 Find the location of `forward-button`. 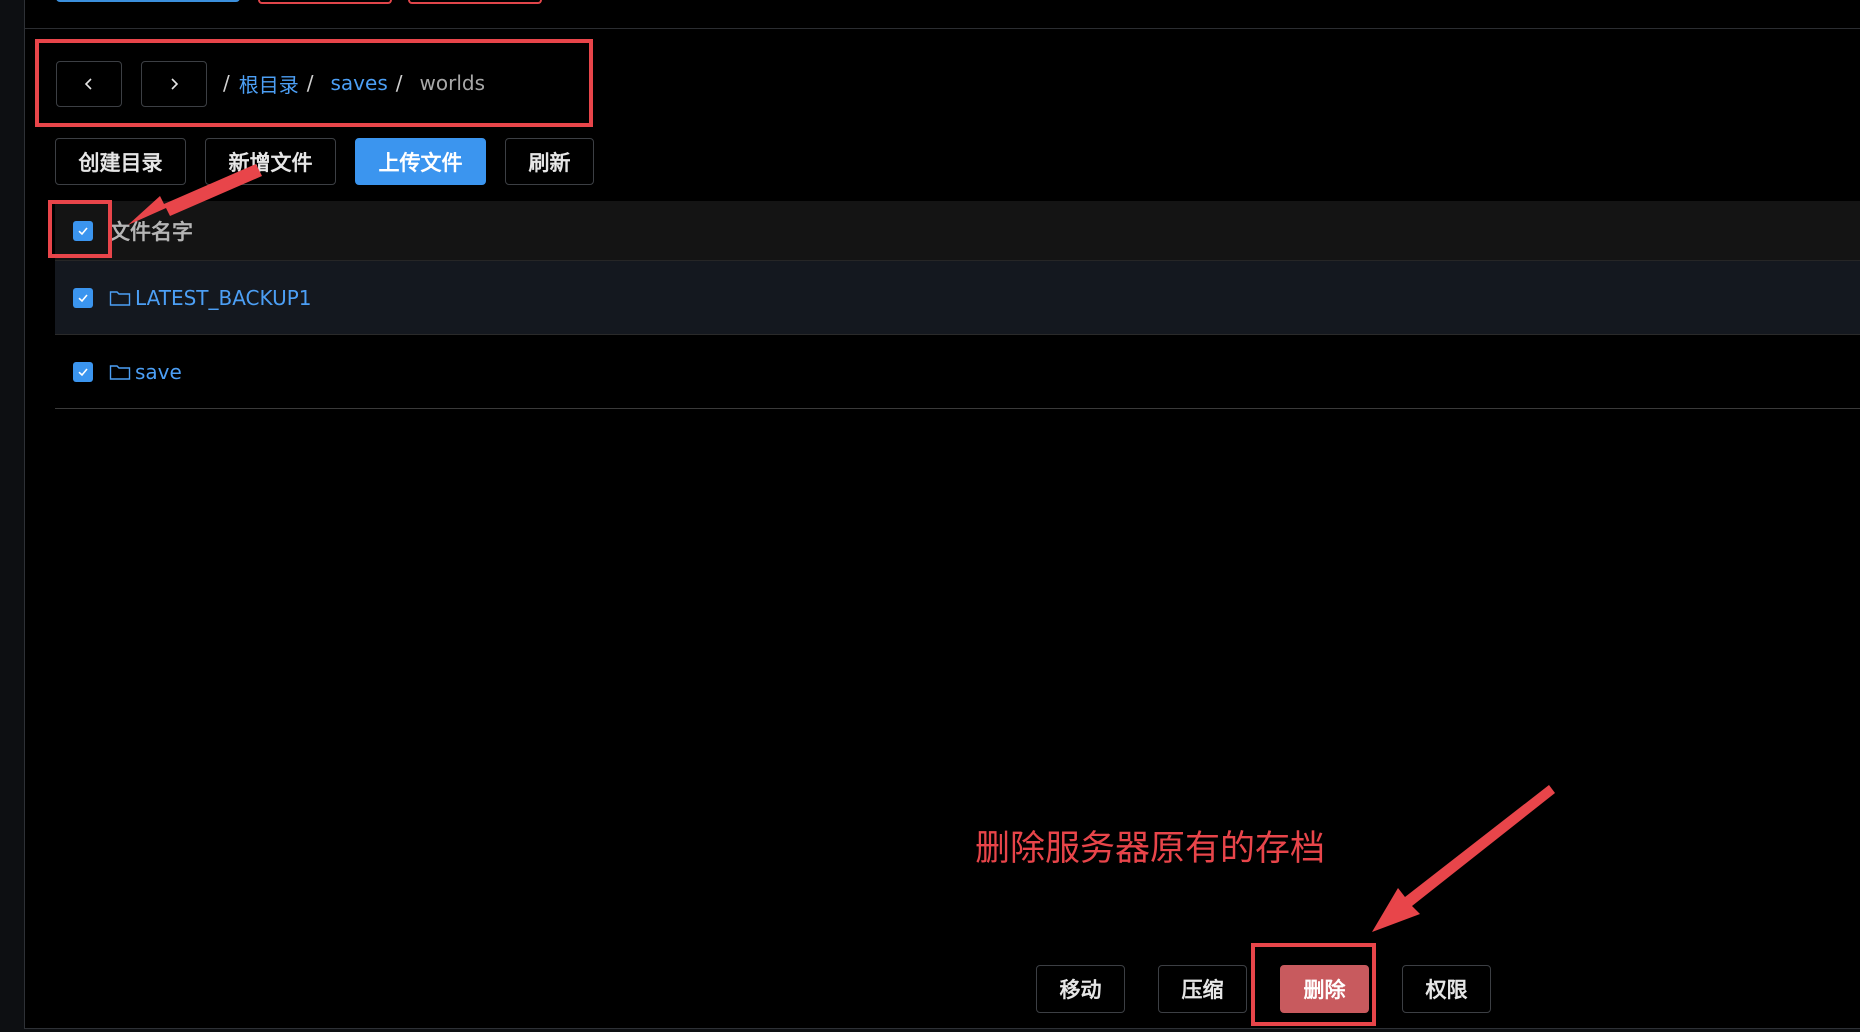

forward-button is located at coordinates (174, 84).